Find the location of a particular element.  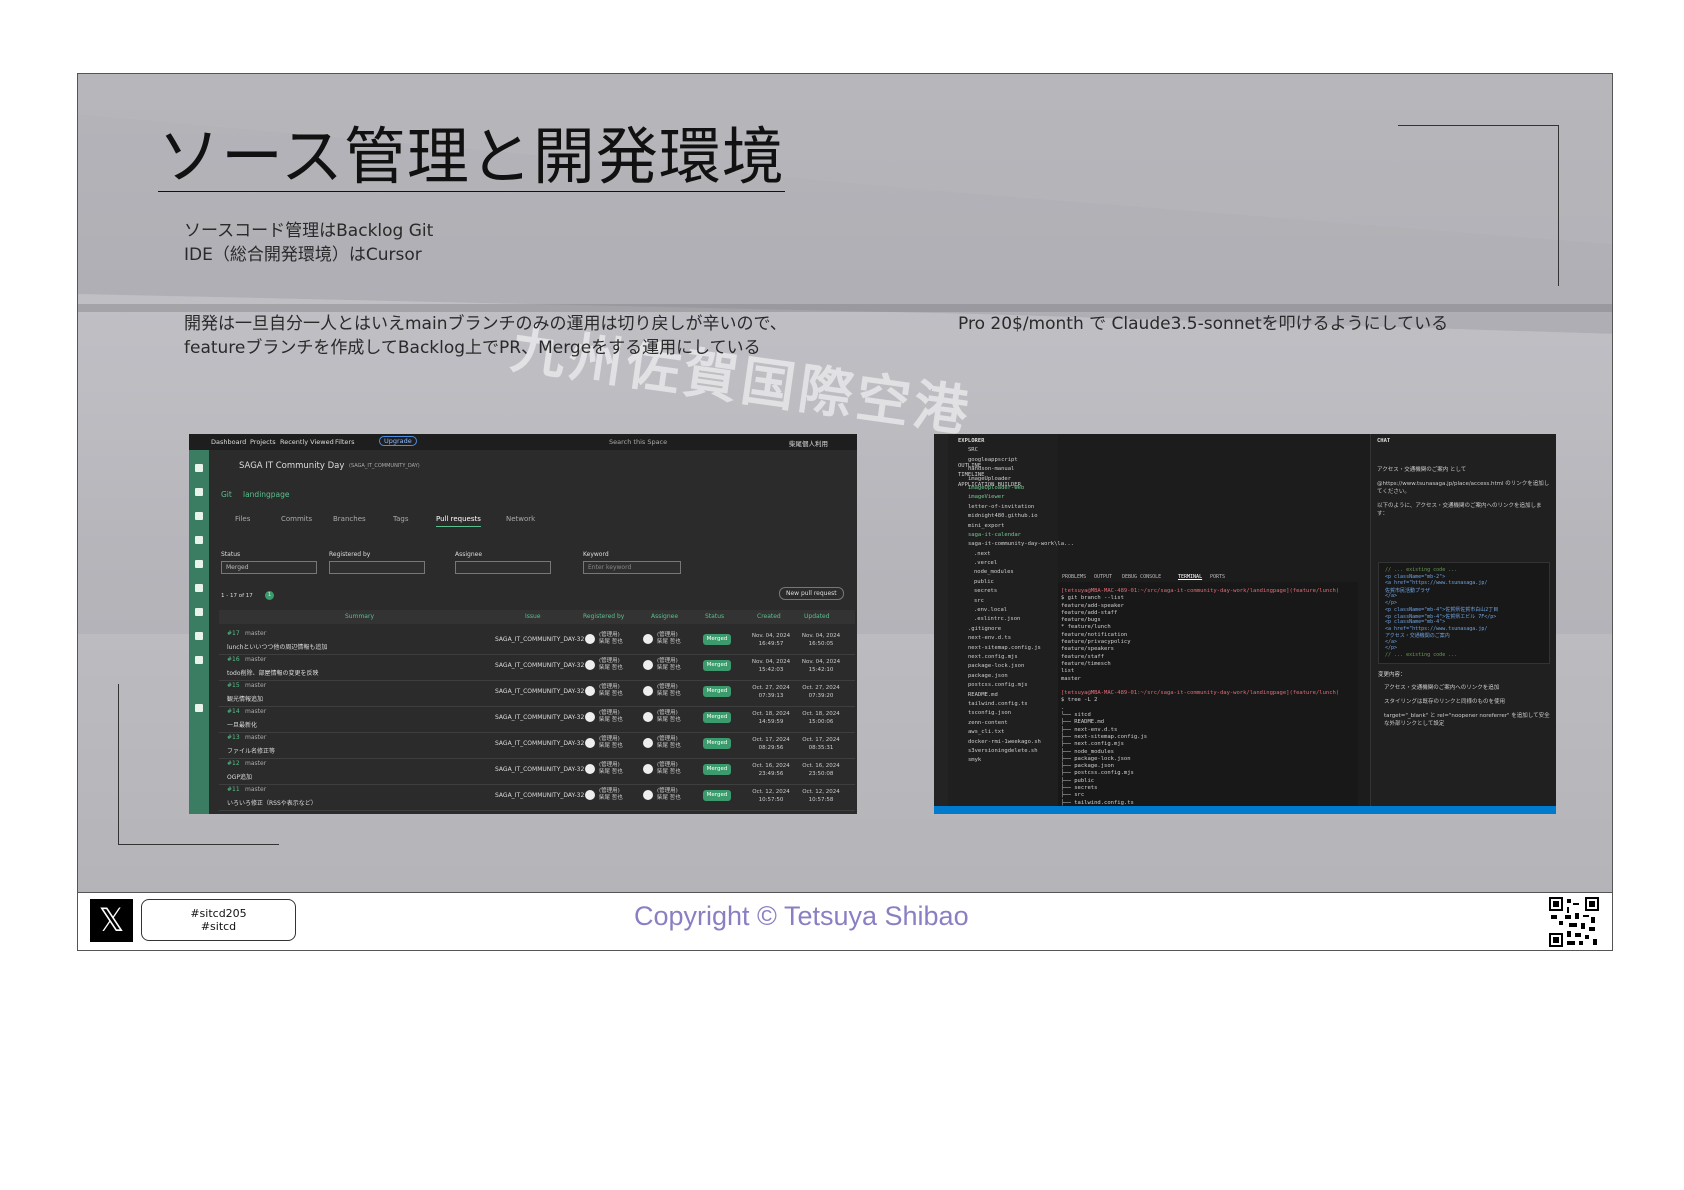

tree-item: postcss.config.mjs is located at coordinates (1008, 686).